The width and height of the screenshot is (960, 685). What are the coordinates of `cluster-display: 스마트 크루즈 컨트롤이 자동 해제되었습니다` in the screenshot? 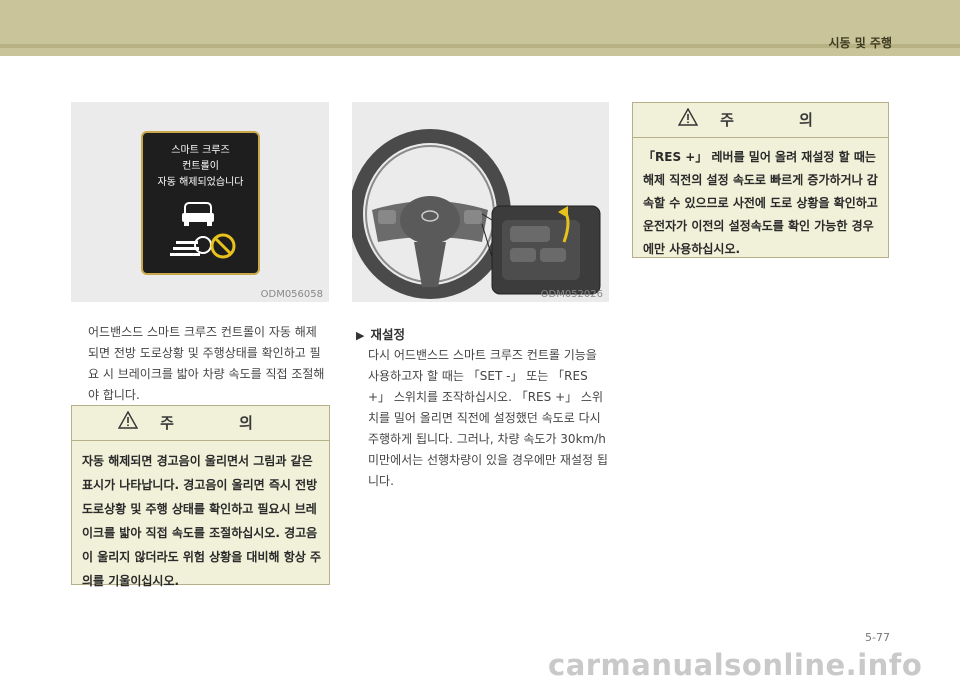 It's located at (200, 203).